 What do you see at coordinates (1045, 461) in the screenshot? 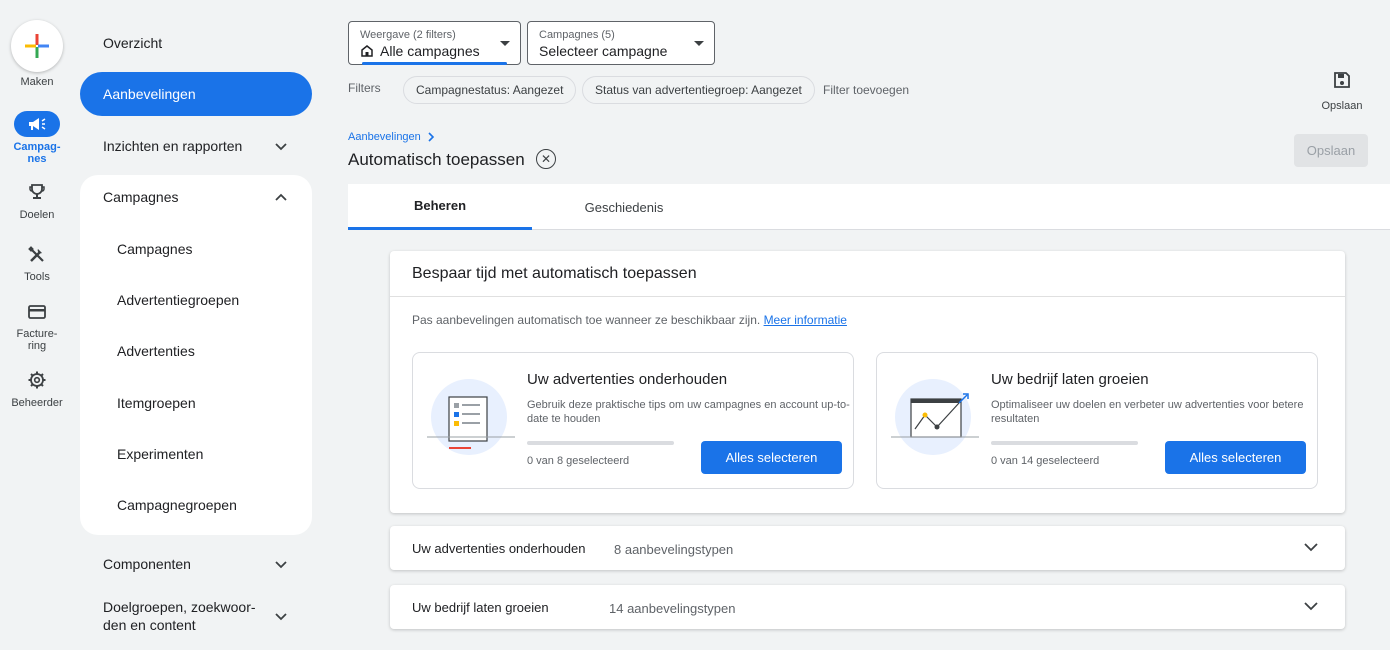
I see `selection-count: 0 van 14 geselecteerd` at bounding box center [1045, 461].